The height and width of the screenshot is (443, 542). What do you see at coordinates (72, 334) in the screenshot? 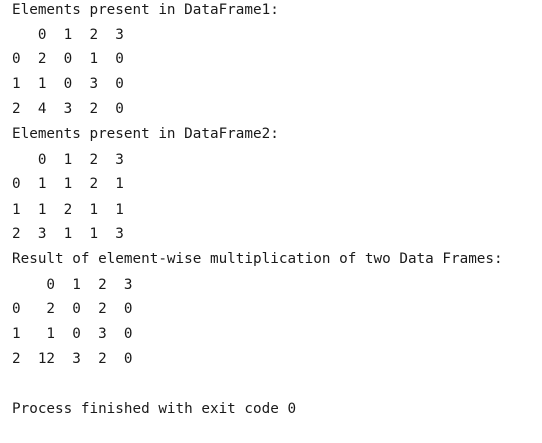
I see `result-row: 1 1 0 3 0` at bounding box center [72, 334].